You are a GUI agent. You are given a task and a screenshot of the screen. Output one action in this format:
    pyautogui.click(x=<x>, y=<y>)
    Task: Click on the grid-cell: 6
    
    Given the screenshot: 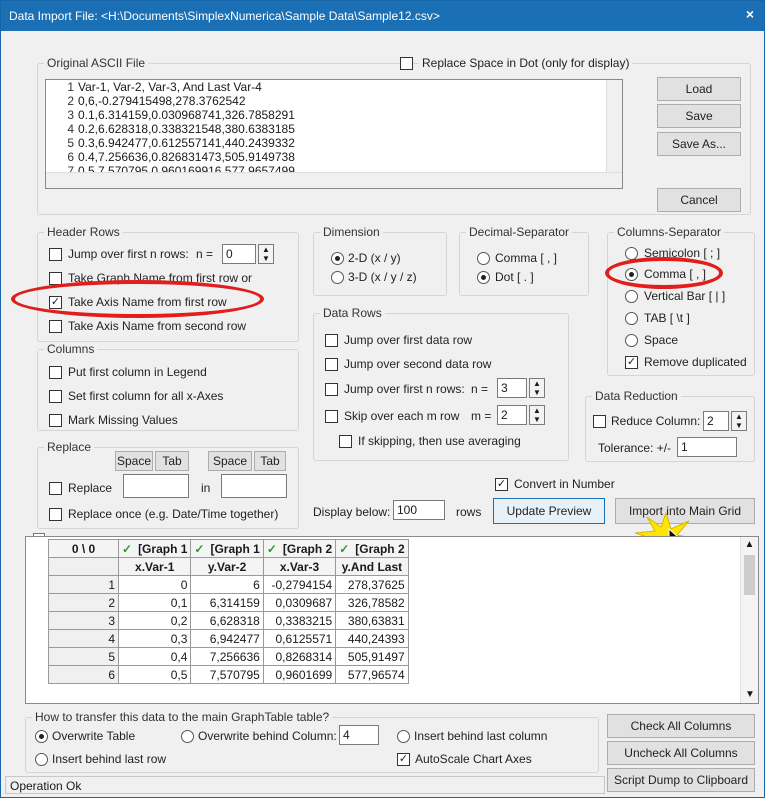 What is the action you would take?
    pyautogui.click(x=227, y=584)
    